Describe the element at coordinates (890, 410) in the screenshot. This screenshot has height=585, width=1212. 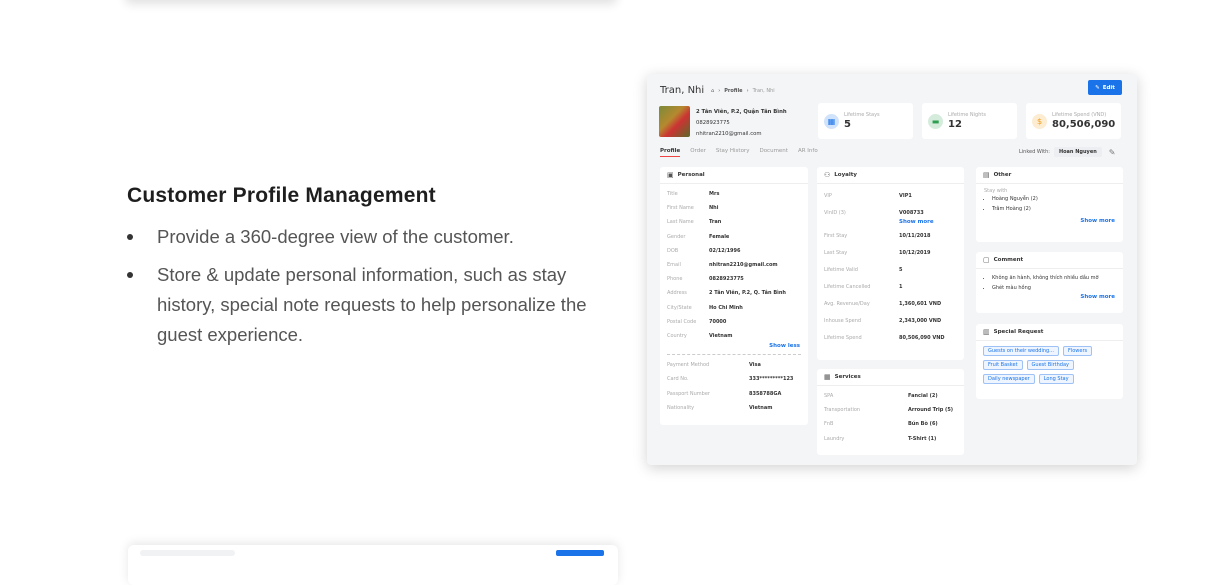
I see `info-row: Transportation Arround Trip (5)` at that location.